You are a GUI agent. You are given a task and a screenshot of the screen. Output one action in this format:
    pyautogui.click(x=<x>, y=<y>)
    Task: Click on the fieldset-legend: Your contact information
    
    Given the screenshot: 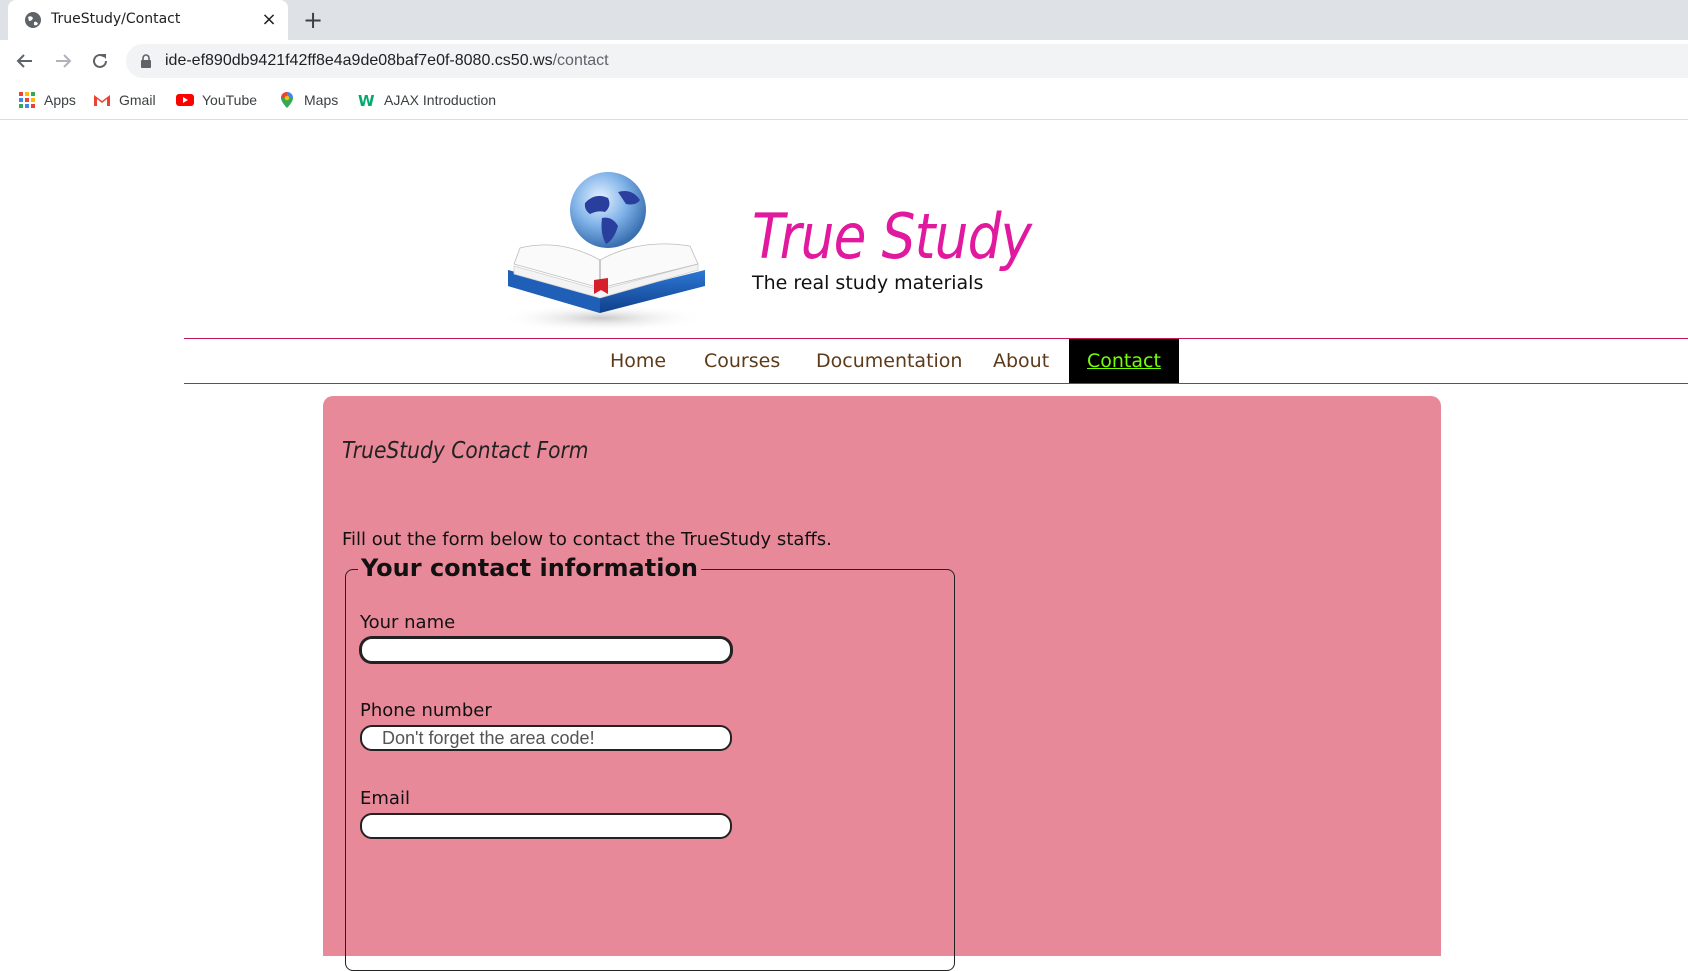 What is the action you would take?
    pyautogui.click(x=530, y=568)
    